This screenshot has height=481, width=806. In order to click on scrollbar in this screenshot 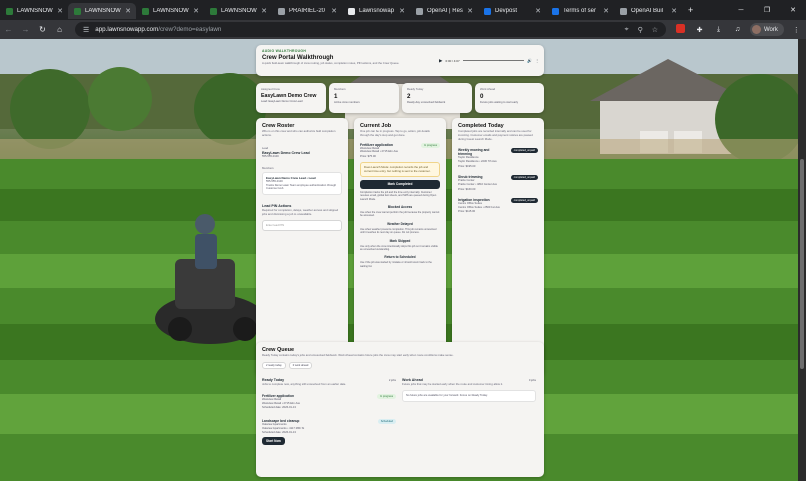, I will do `click(802, 260)`.